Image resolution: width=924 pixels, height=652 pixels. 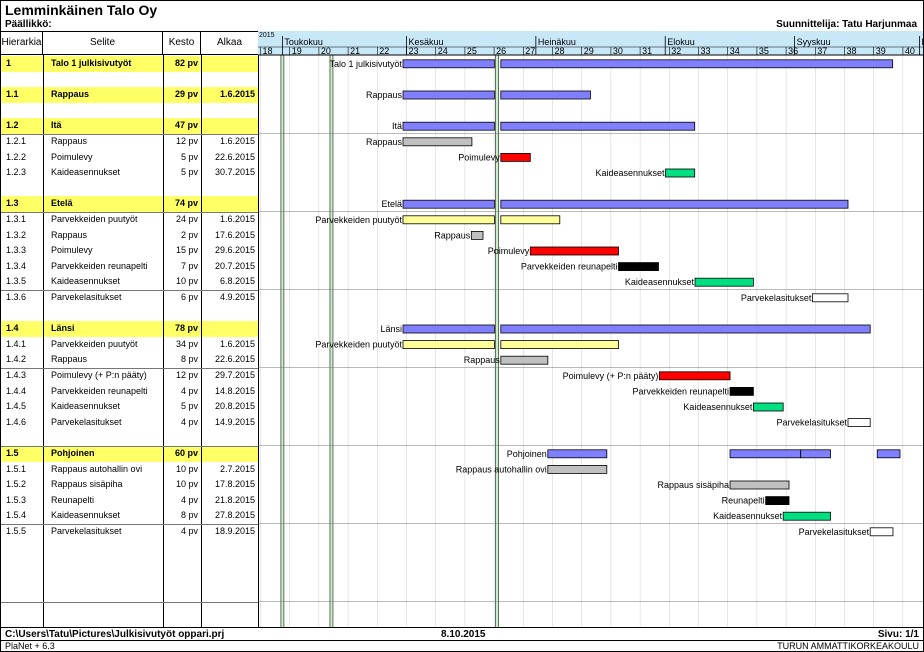 I want to click on task-start-date: 22.6.2015, so click(x=234, y=156).